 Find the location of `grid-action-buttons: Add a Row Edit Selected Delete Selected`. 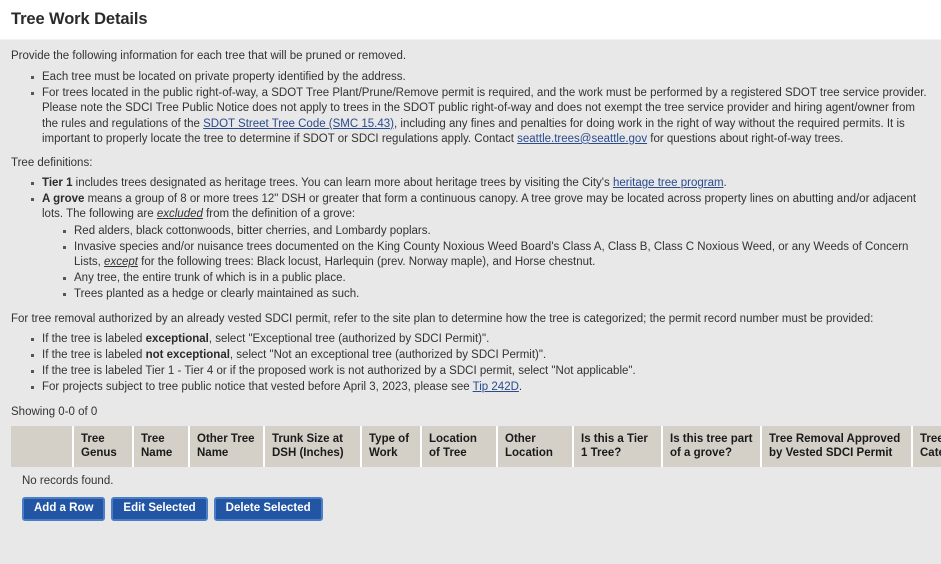

grid-action-buttons: Add a Row Edit Selected Delete Selected is located at coordinates (470, 509).